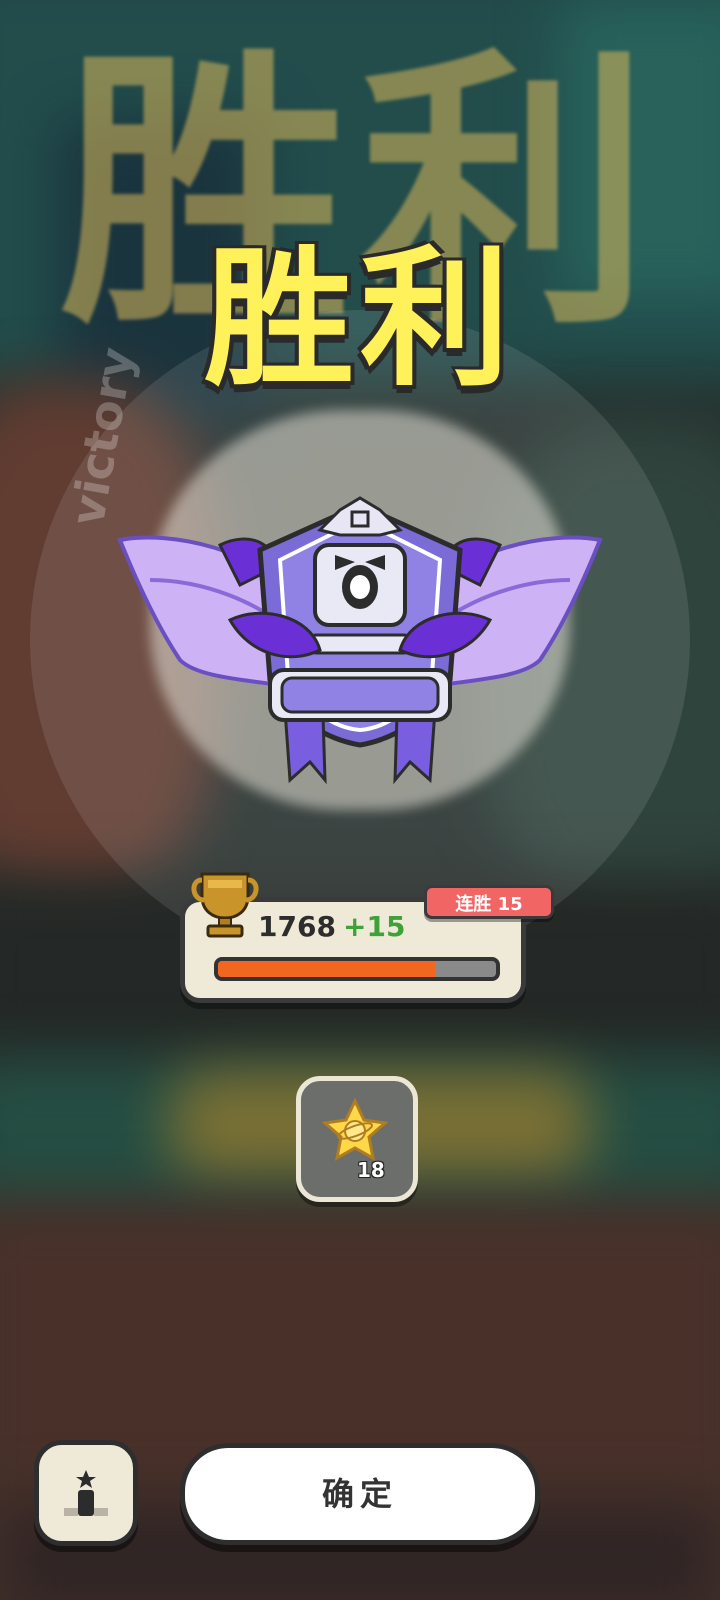  What do you see at coordinates (489, 902) in the screenshot?
I see `win-streak-badge: 连胜 15` at bounding box center [489, 902].